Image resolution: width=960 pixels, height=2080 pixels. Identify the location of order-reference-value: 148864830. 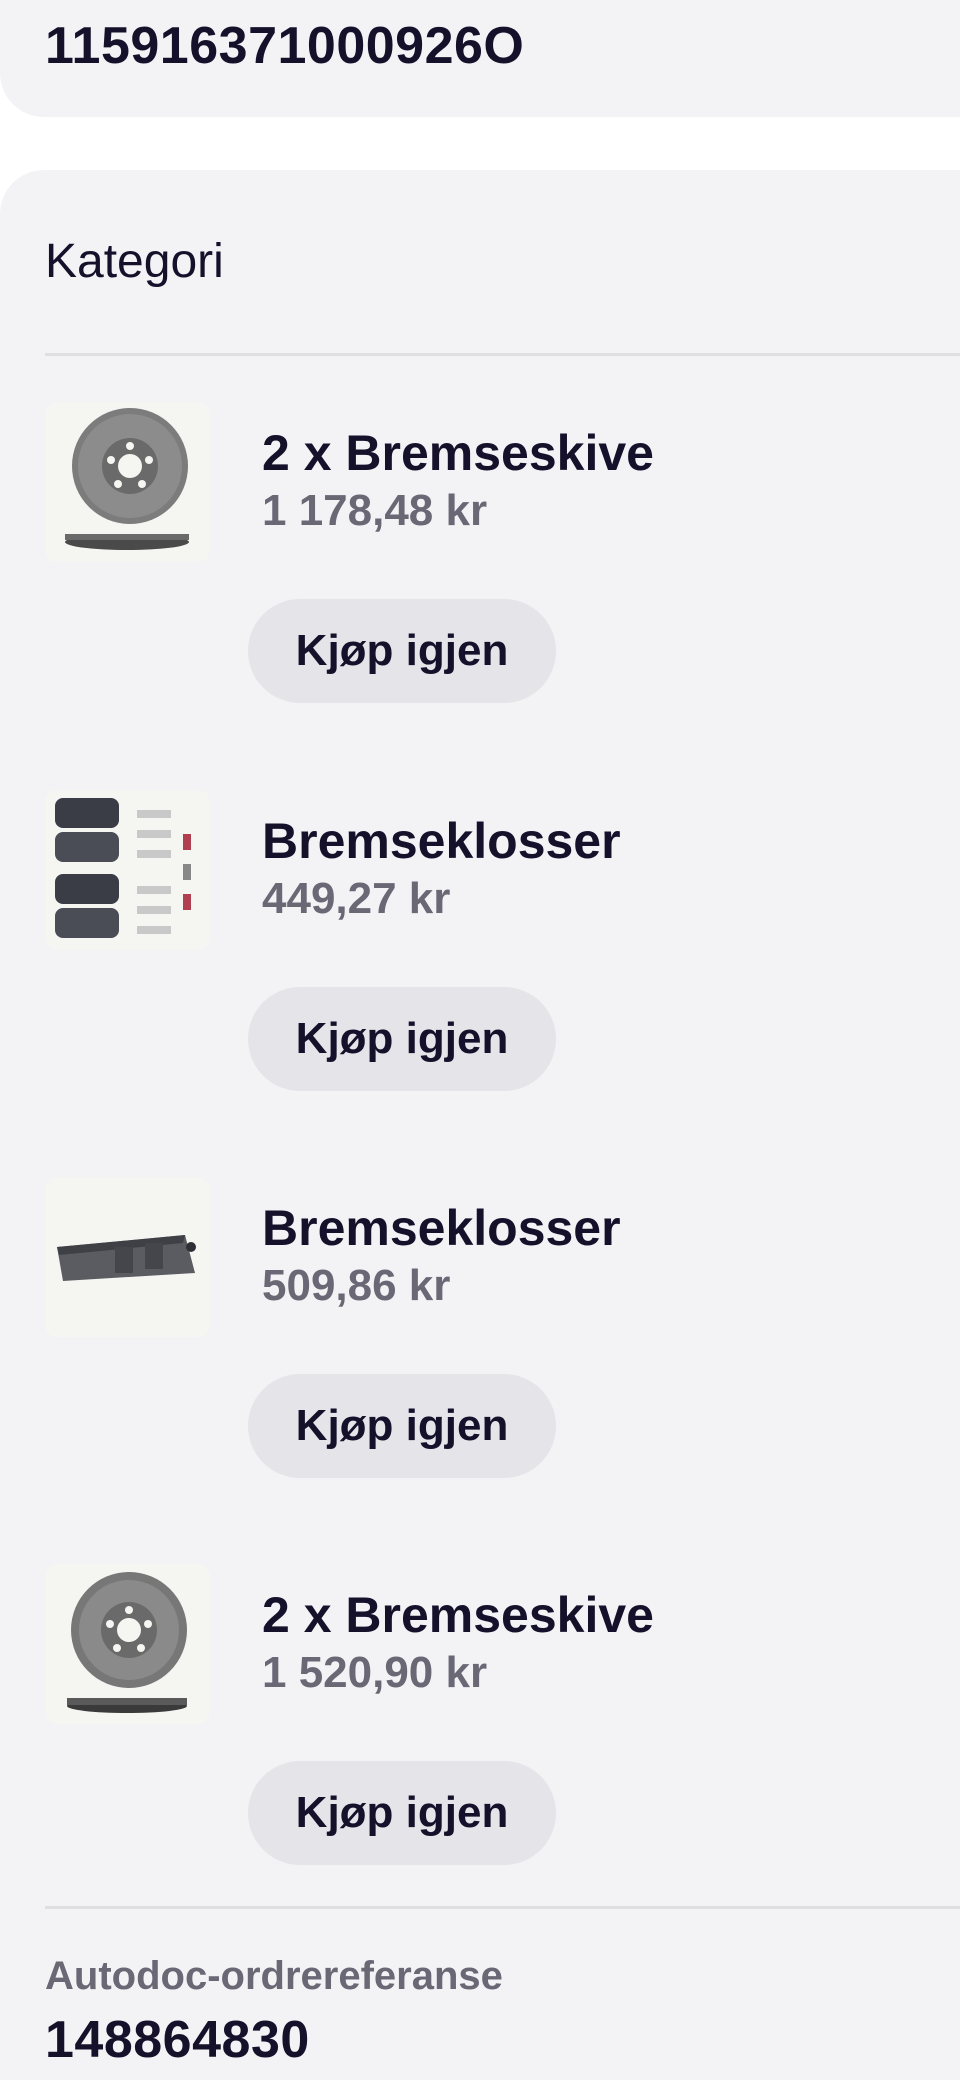
(177, 2040).